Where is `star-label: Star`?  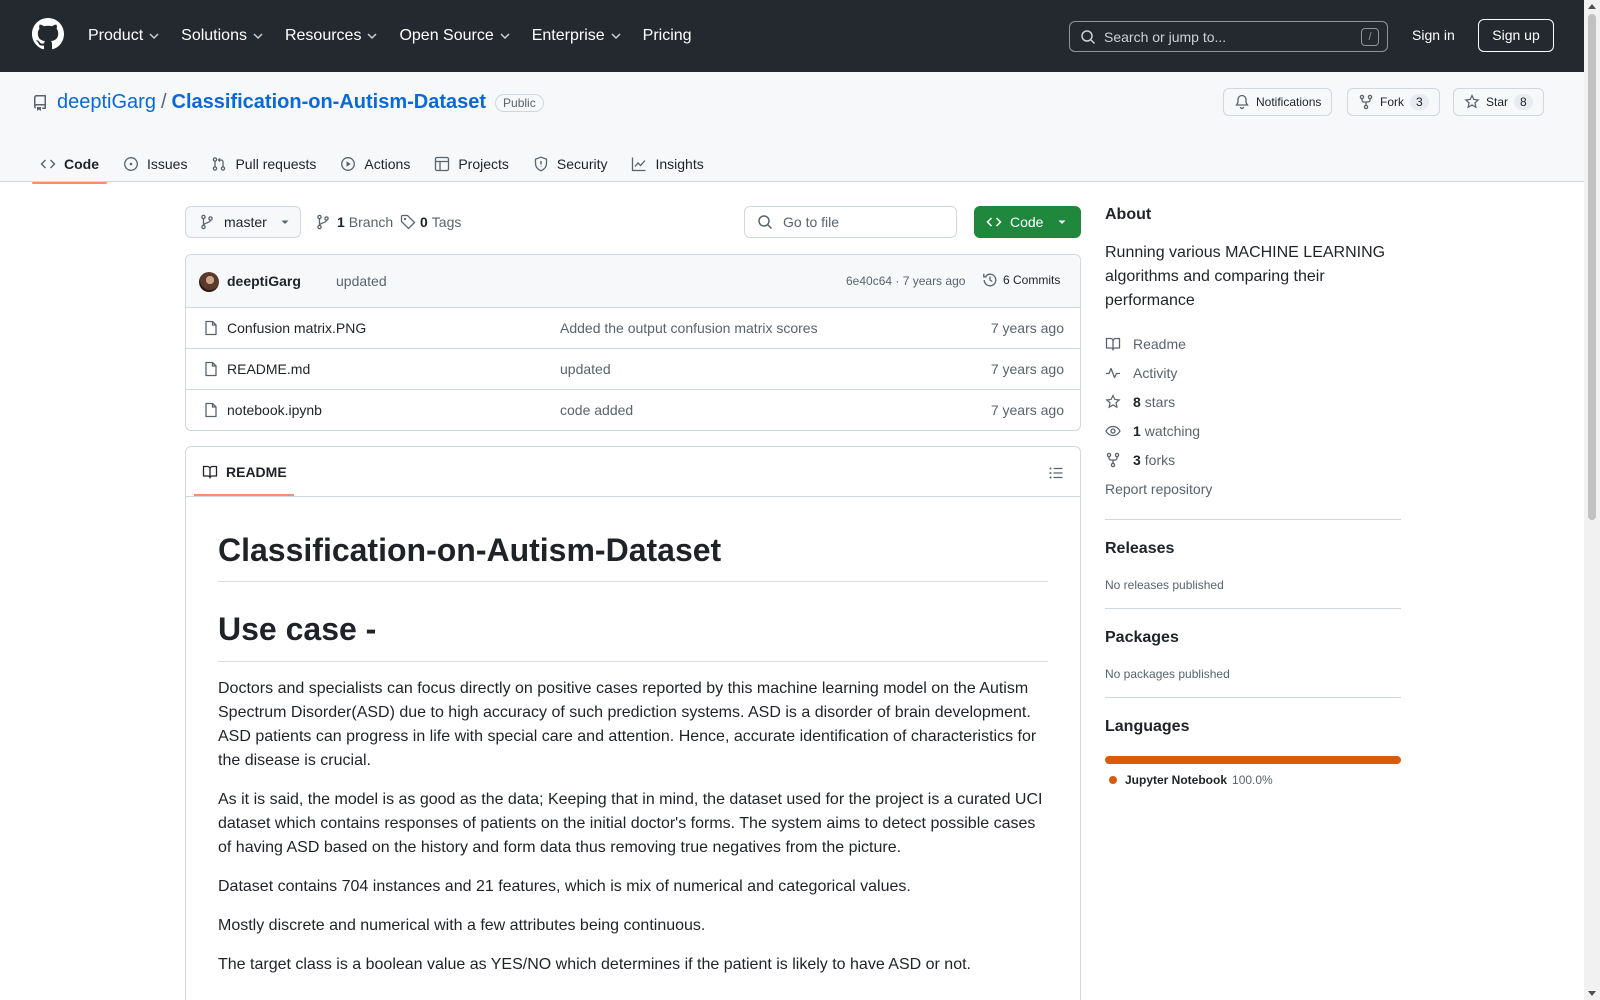 star-label: Star is located at coordinates (1497, 102).